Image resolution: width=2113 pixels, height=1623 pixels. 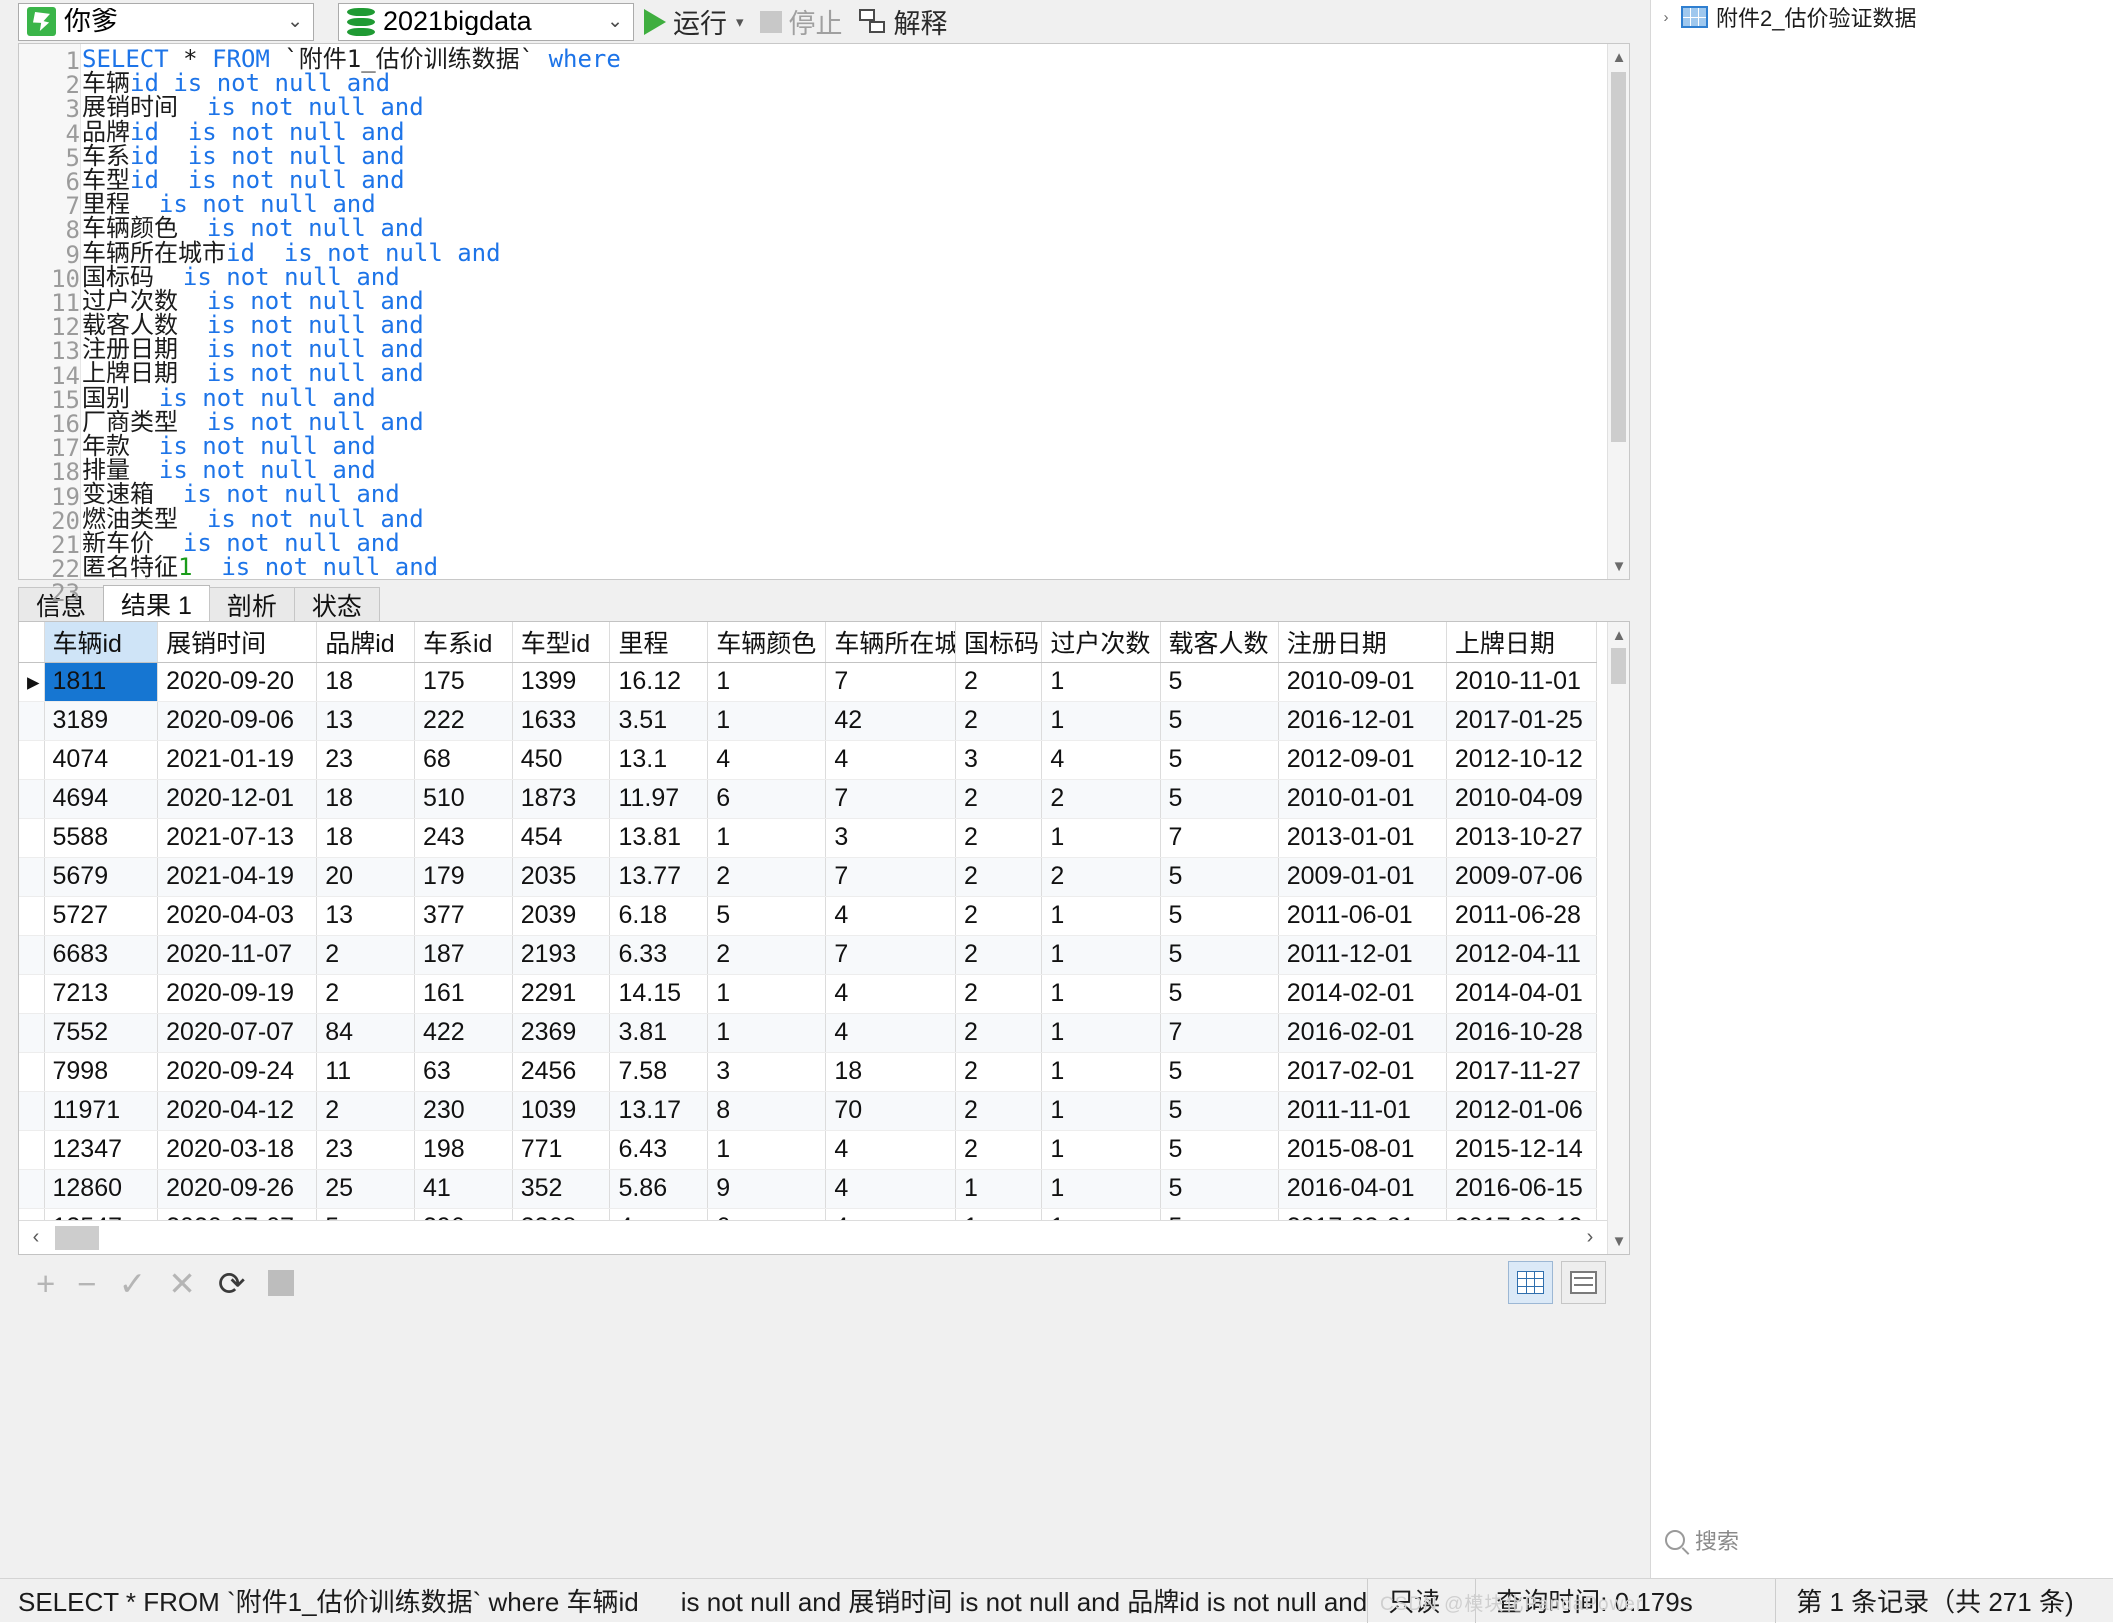 What do you see at coordinates (237, 1072) in the screenshot?
I see `table-cell: 2020-09-24` at bounding box center [237, 1072].